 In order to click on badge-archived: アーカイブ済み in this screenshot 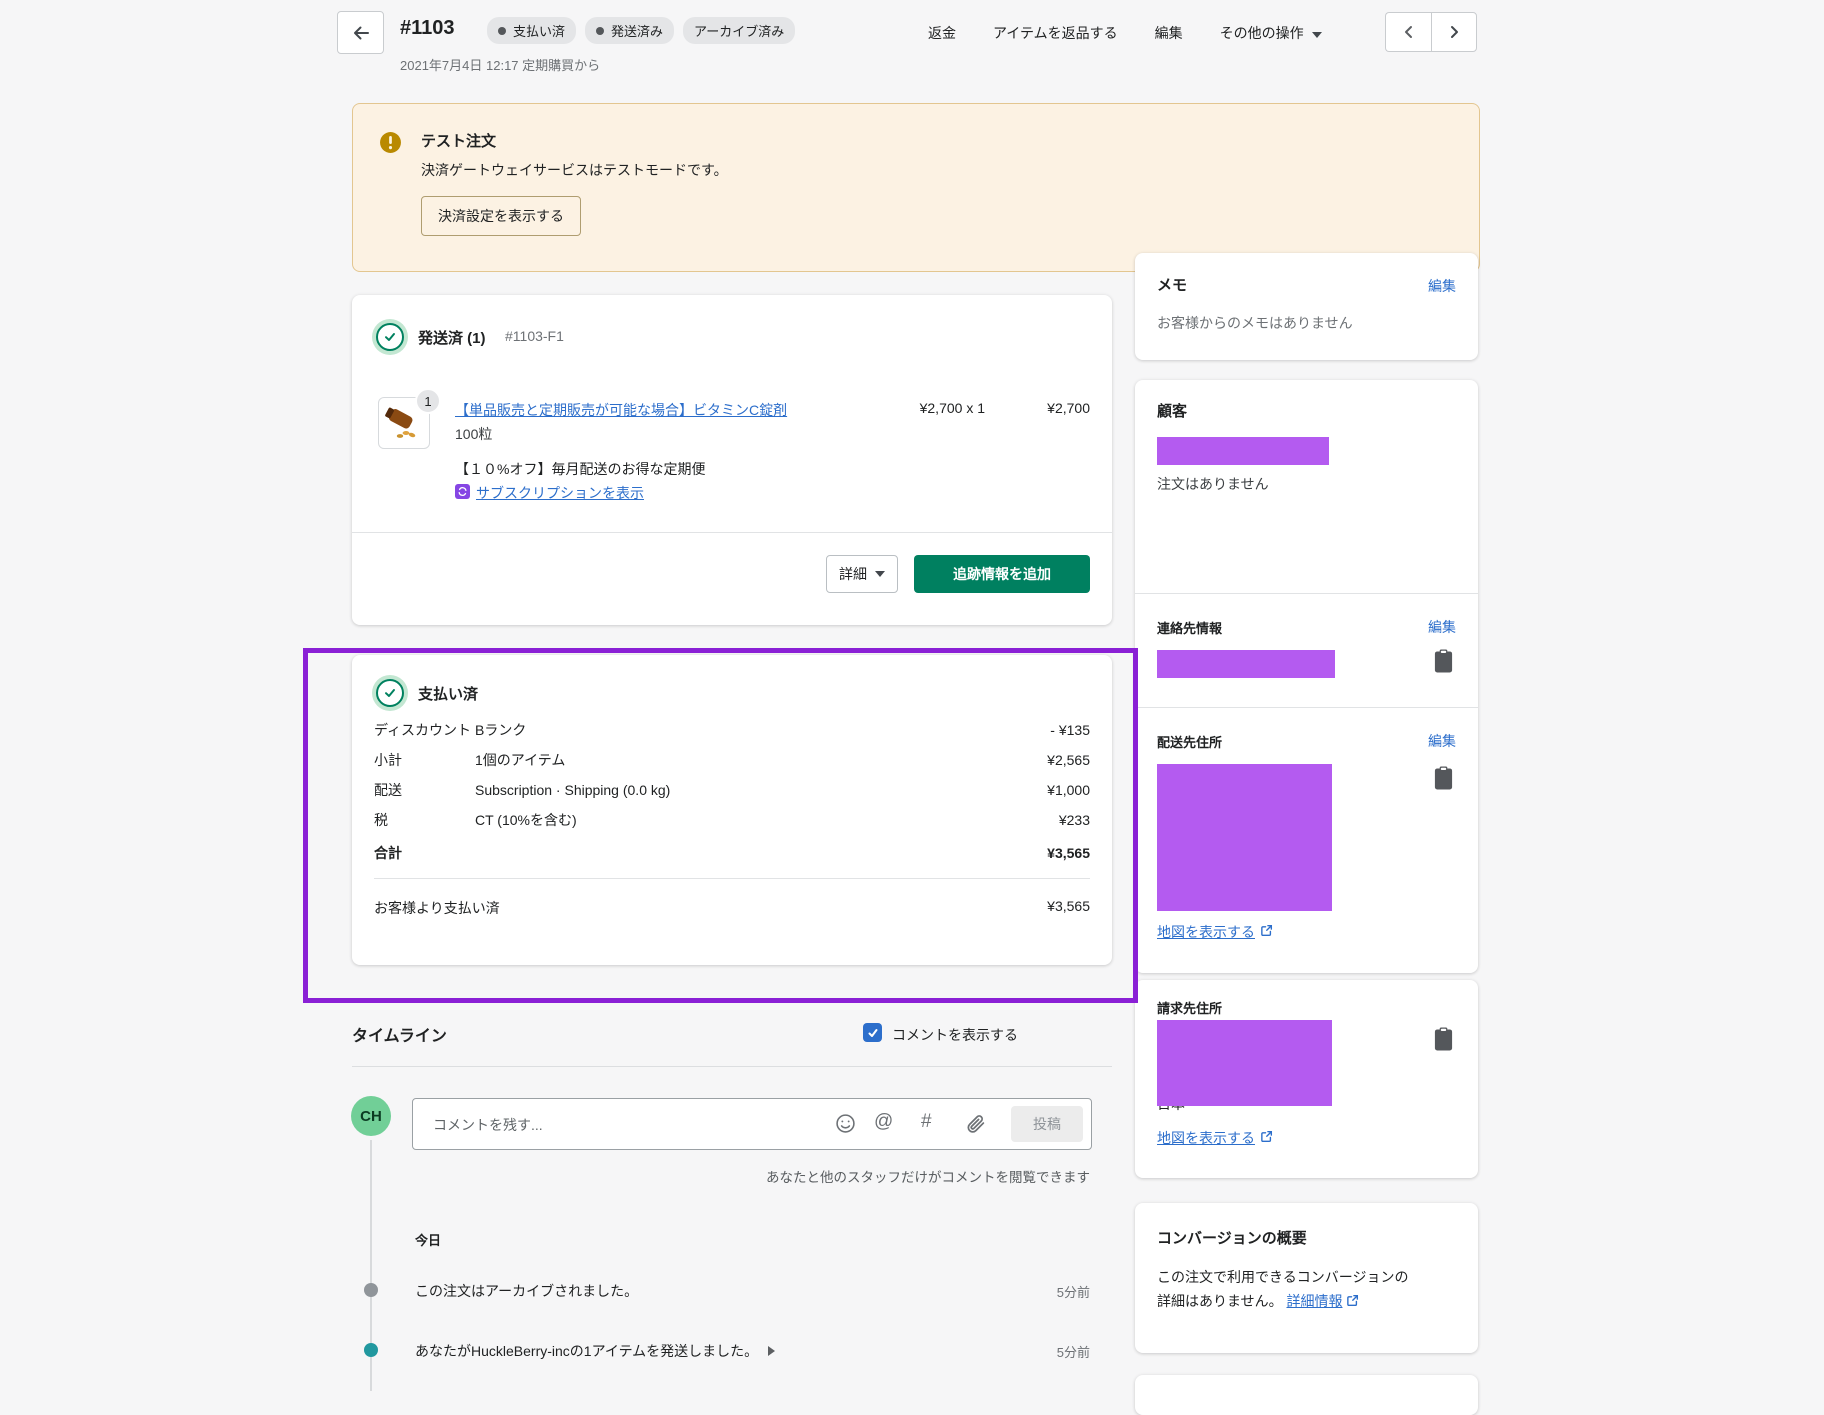, I will do `click(739, 30)`.